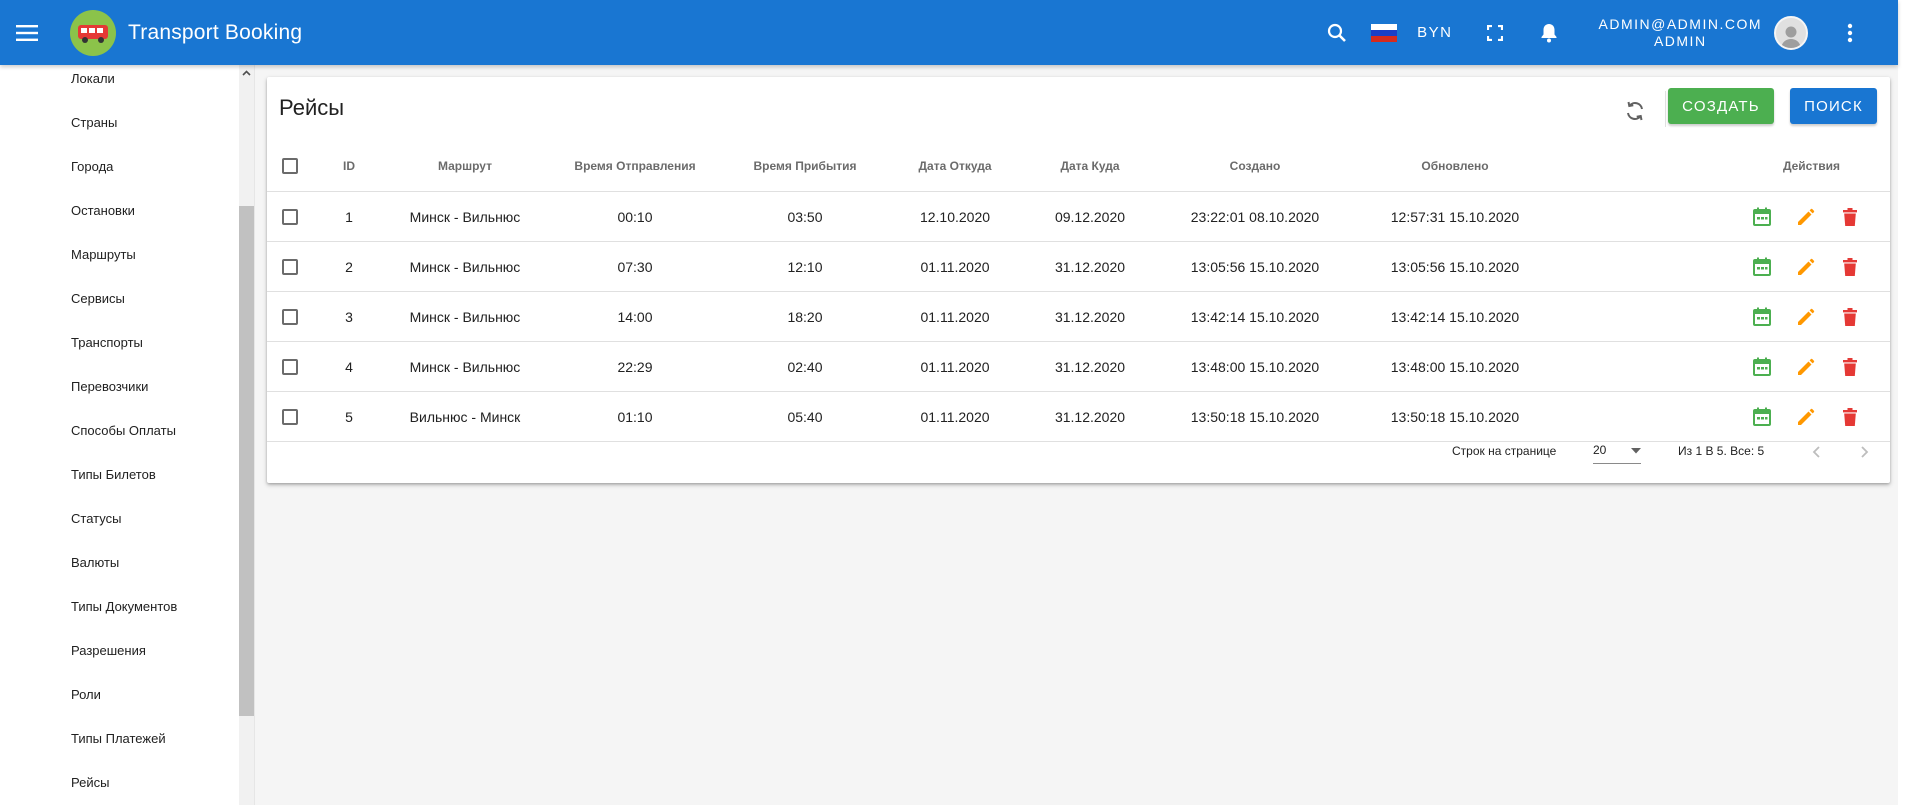 The width and height of the screenshot is (1918, 805). Describe the element at coordinates (246, 461) in the screenshot. I see `sidebar-scrollbar-thumb` at that location.